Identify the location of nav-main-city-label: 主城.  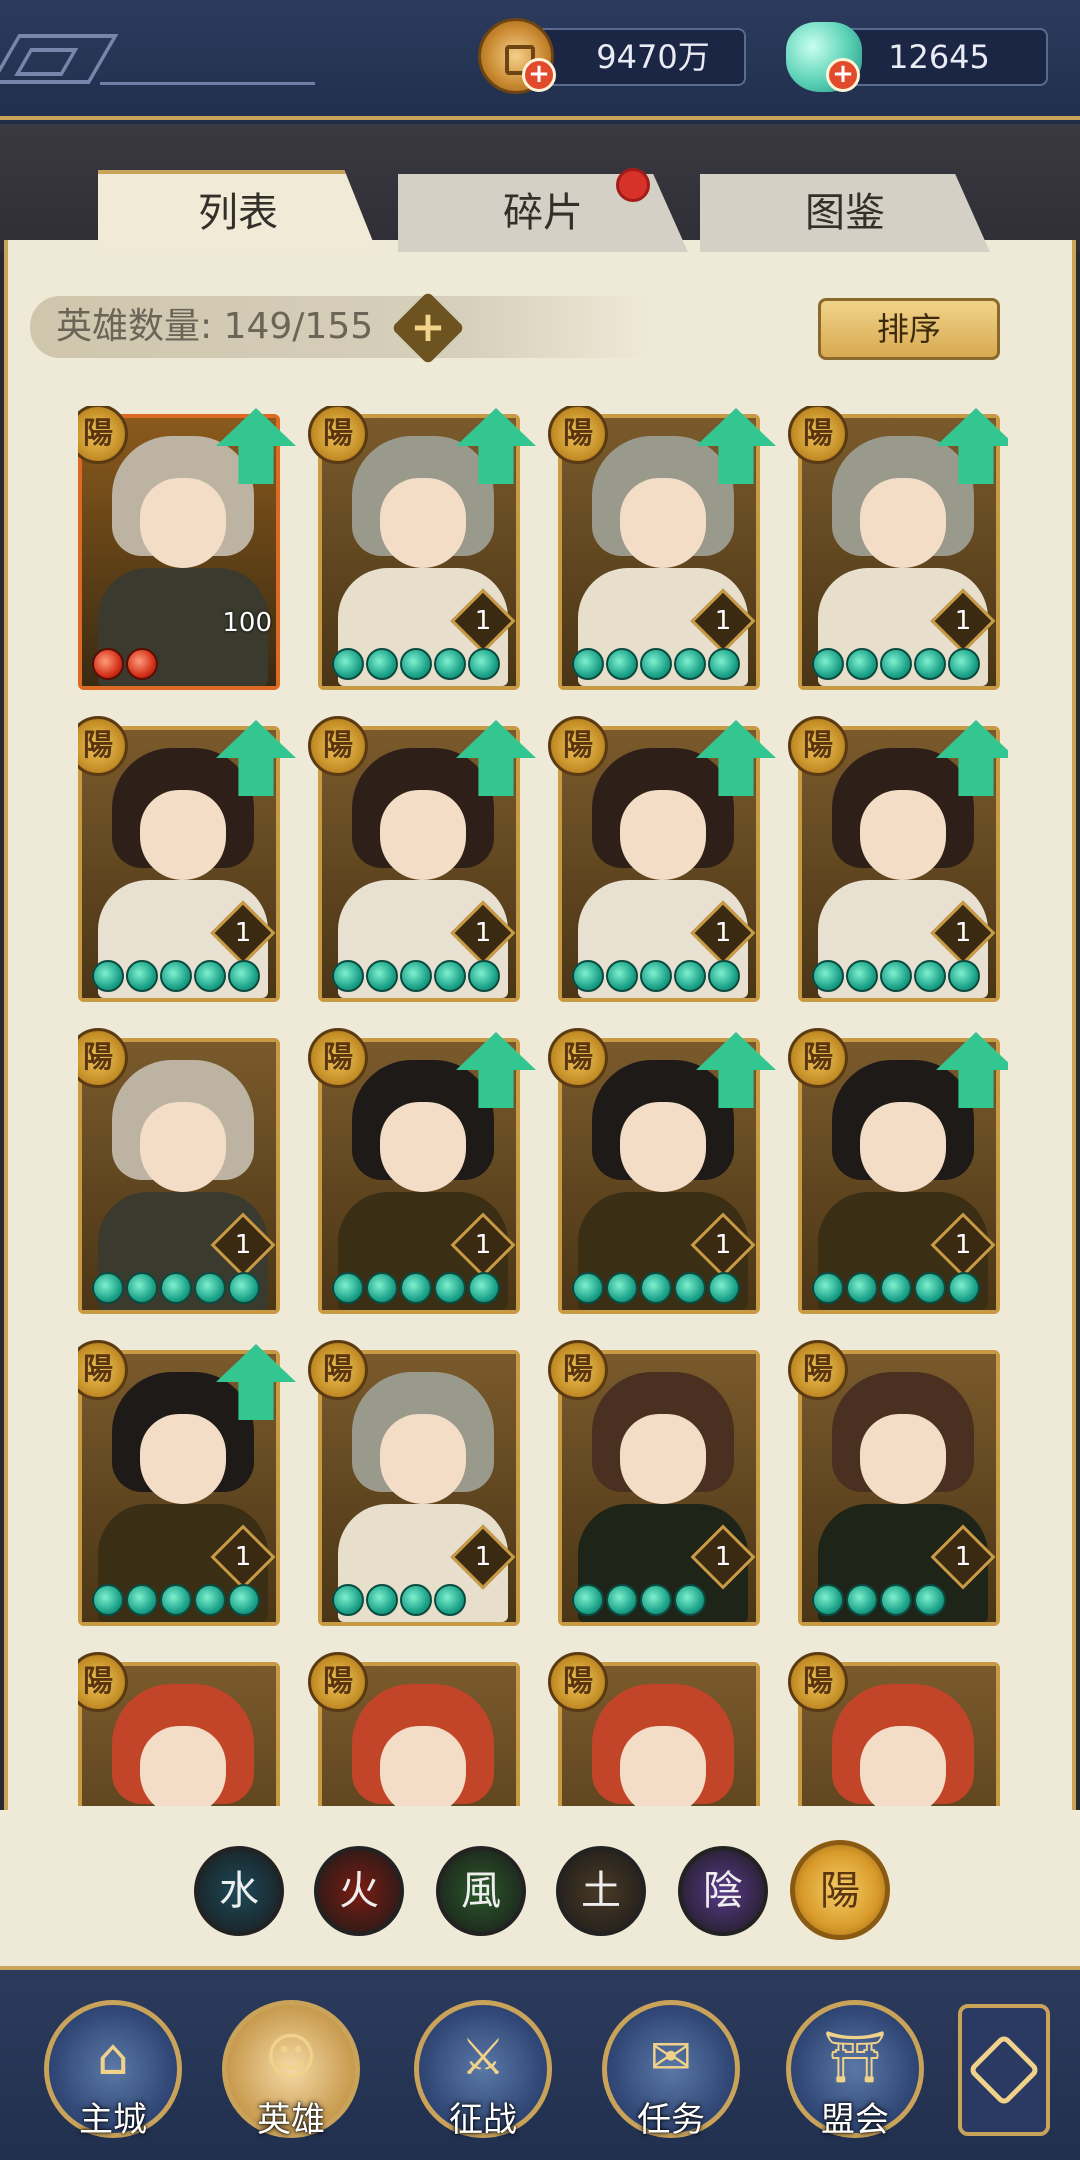
(113, 2120).